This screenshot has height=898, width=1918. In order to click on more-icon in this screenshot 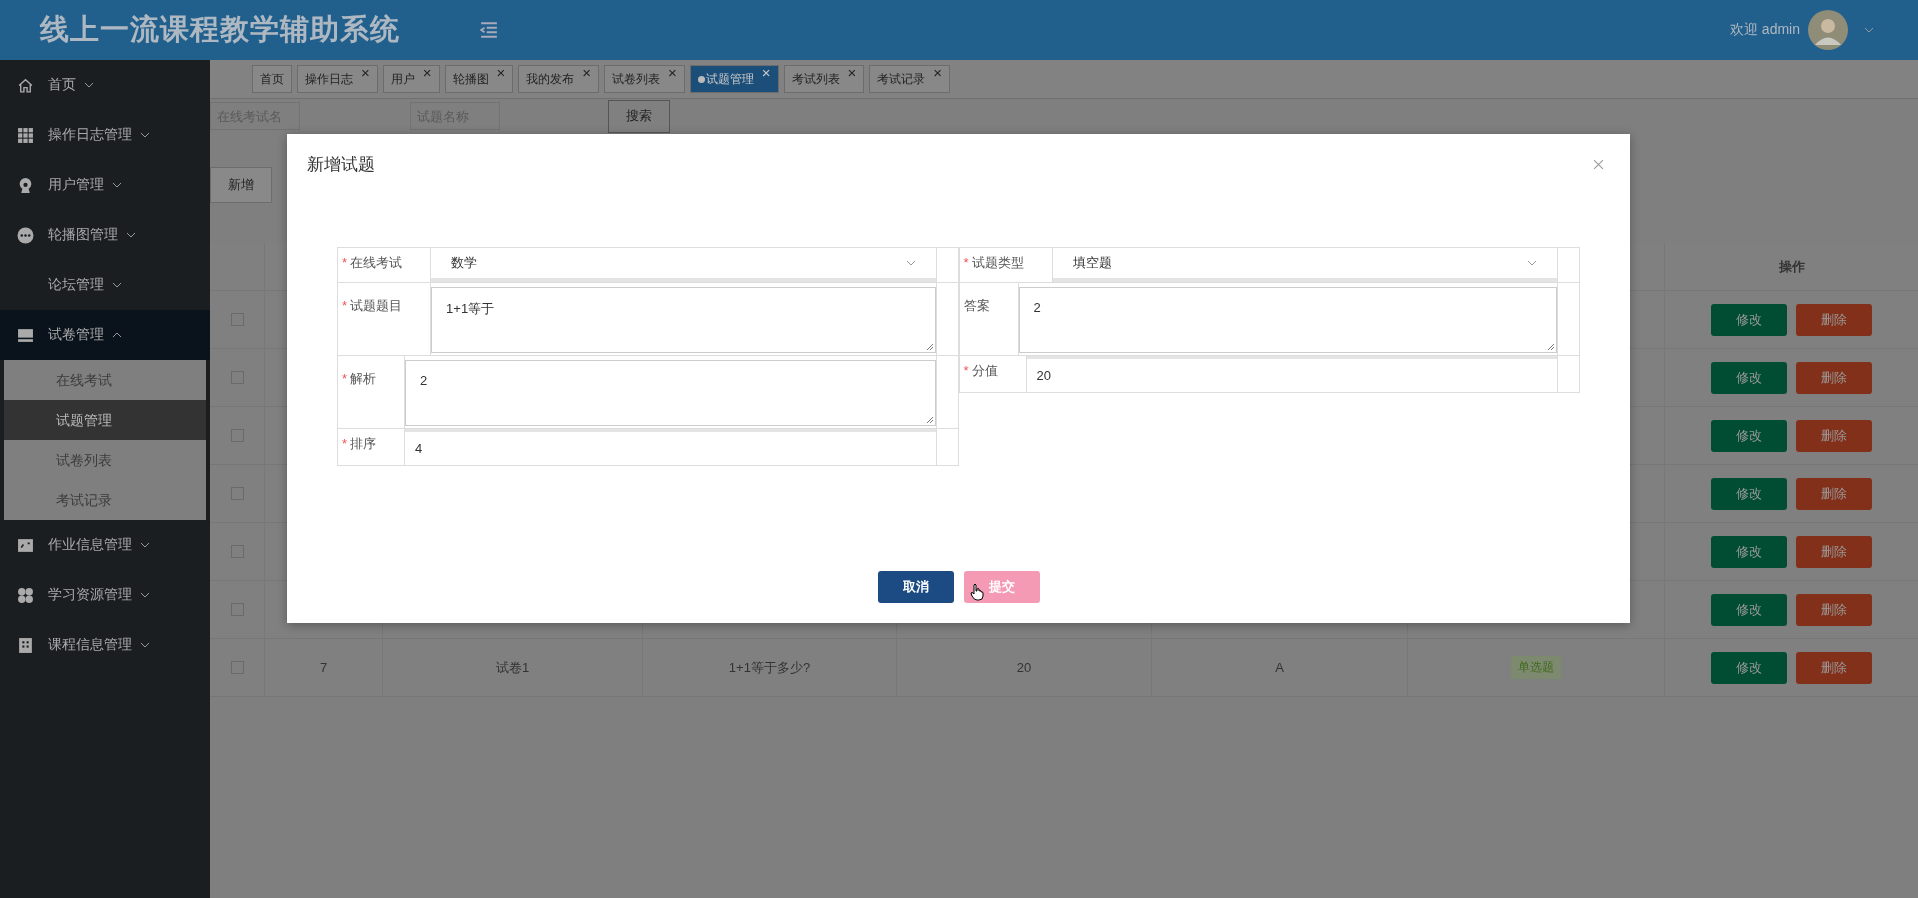, I will do `click(25, 235)`.